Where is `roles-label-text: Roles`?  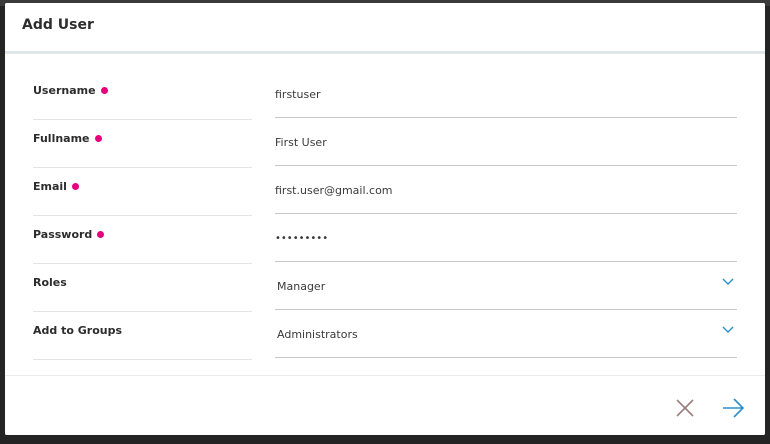
roles-label-text: Roles is located at coordinates (50, 282).